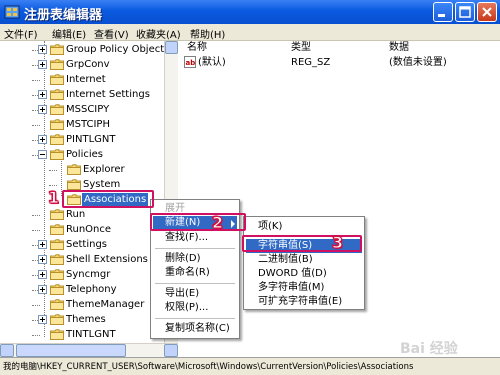 The image size is (500, 375). Describe the element at coordinates (111, 33) in the screenshot. I see `menu-view: 查看(V)` at that location.